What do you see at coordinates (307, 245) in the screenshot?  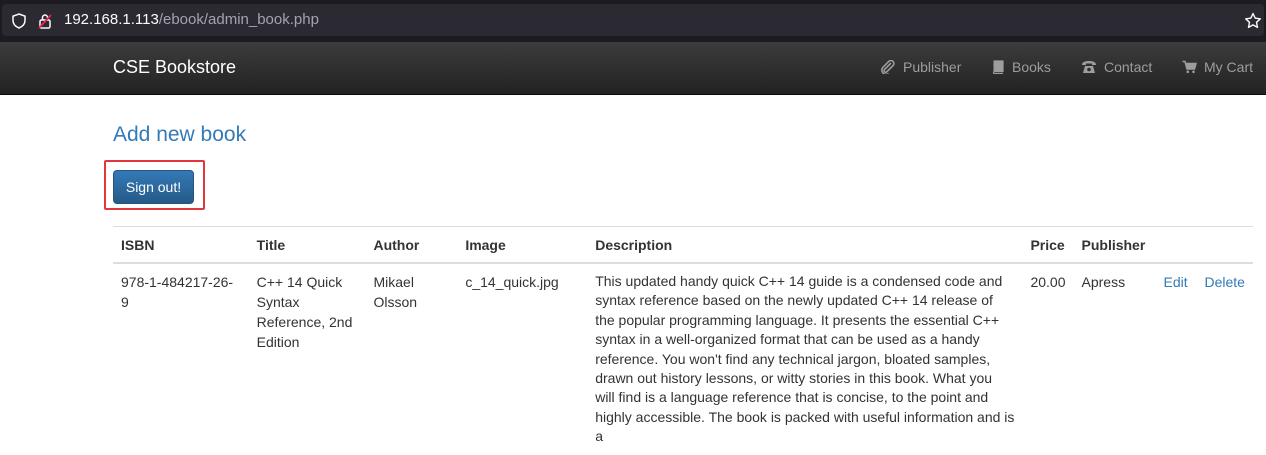 I see `header-title: Title` at bounding box center [307, 245].